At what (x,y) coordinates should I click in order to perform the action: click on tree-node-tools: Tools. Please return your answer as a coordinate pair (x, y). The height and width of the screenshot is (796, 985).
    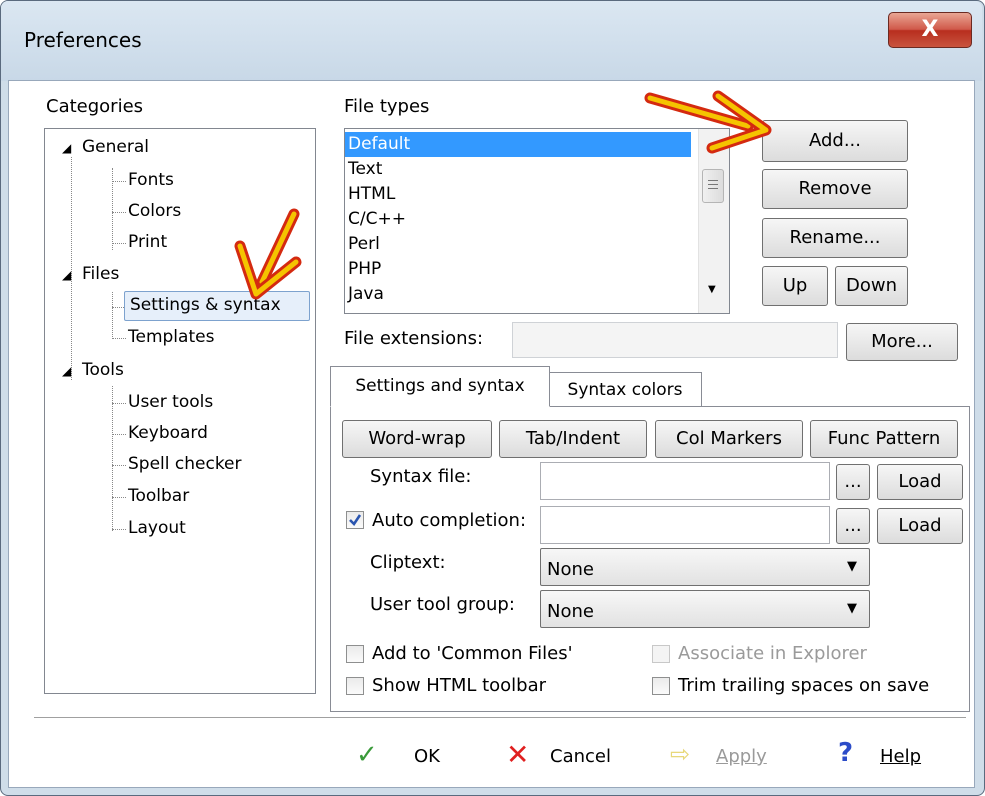
    Looking at the image, I should click on (103, 370).